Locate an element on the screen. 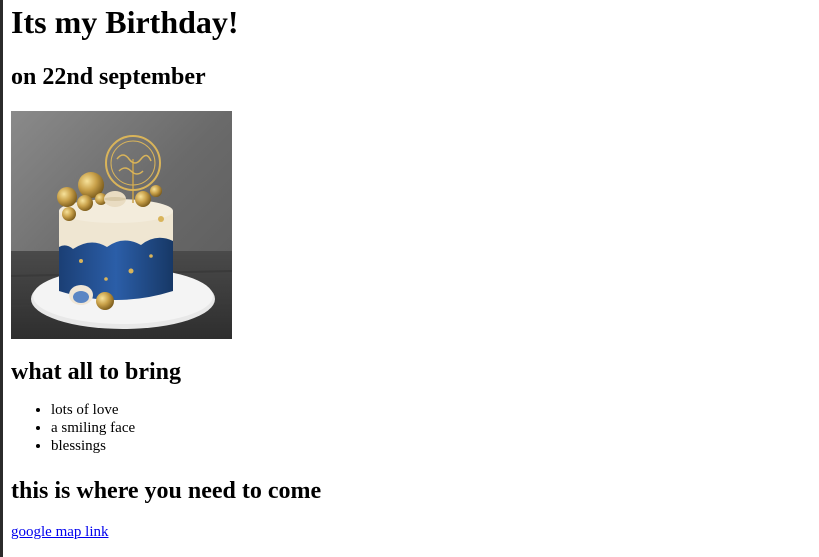  bring-list: lots of love a smiling face blessings is located at coordinates (411, 428).